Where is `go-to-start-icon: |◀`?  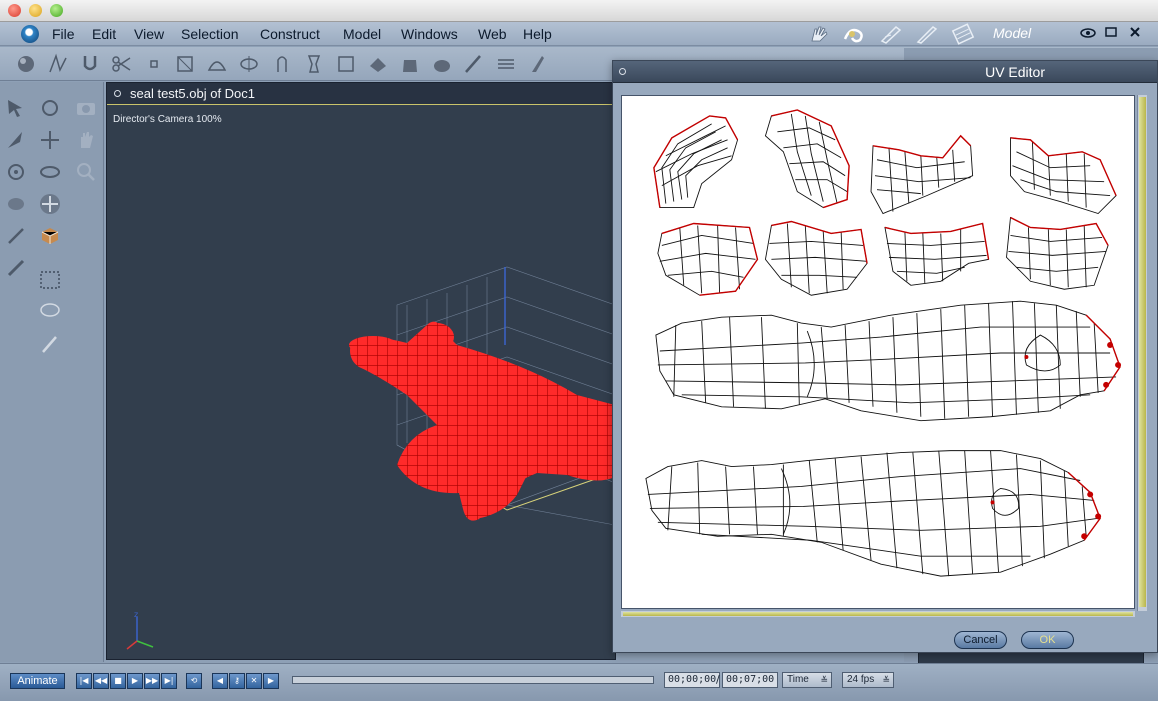
go-to-start-icon: |◀ is located at coordinates (84, 681).